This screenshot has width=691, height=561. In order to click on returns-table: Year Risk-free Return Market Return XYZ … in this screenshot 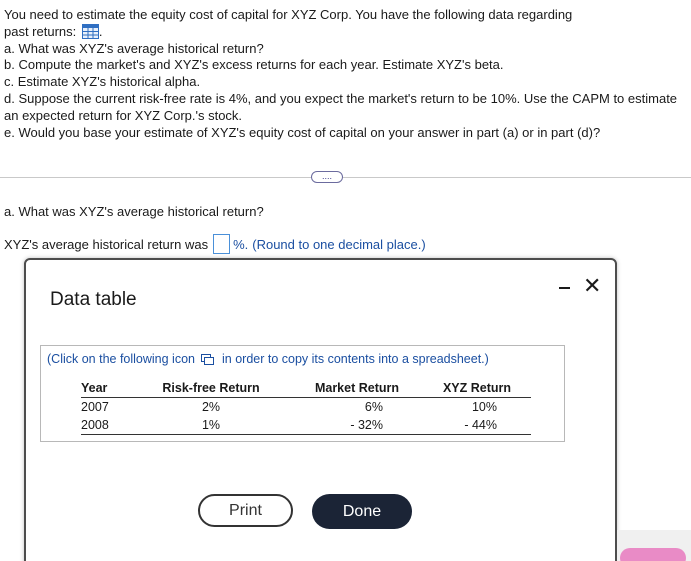, I will do `click(306, 407)`.